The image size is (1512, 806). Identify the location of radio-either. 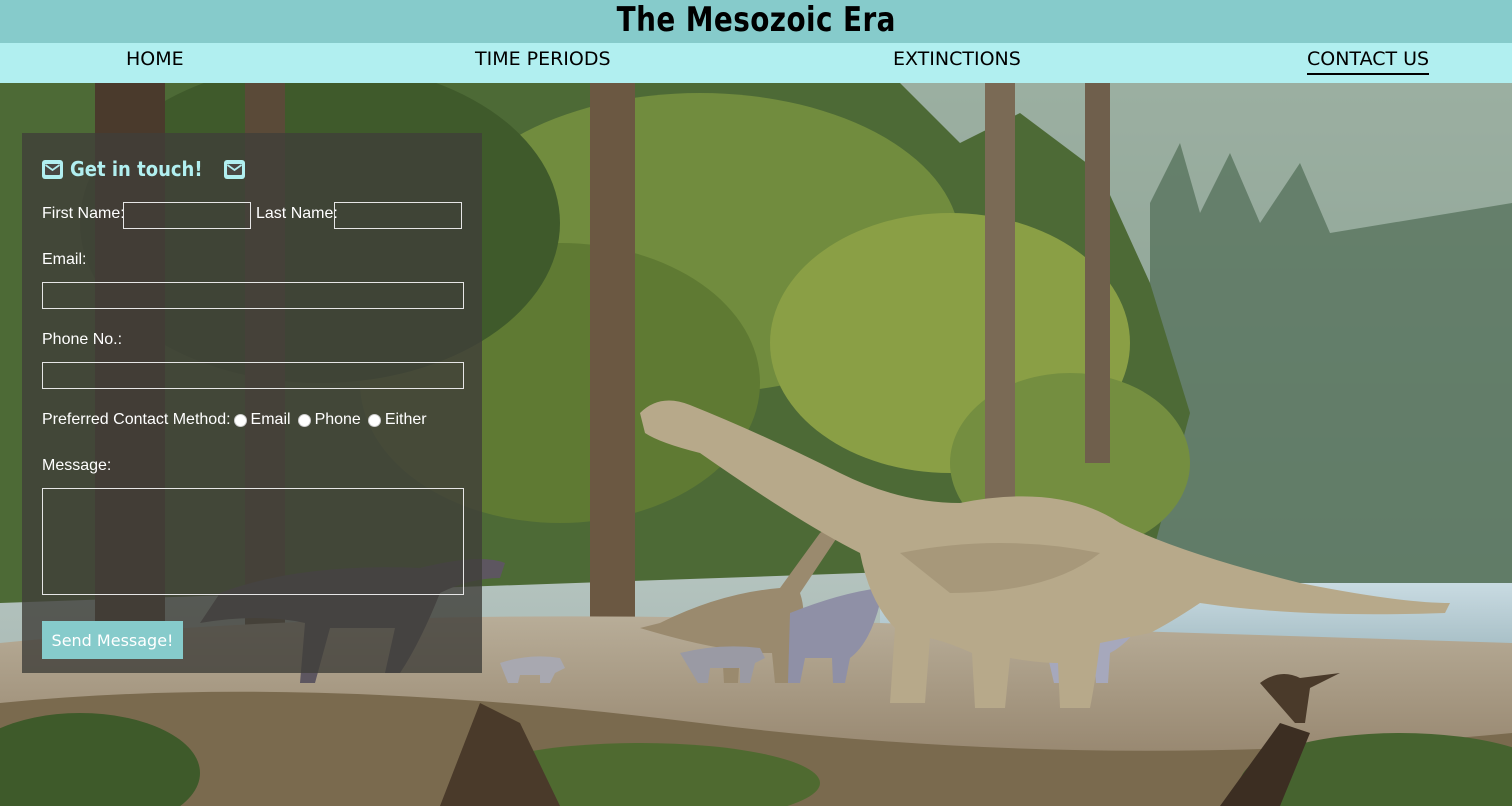
(374, 420).